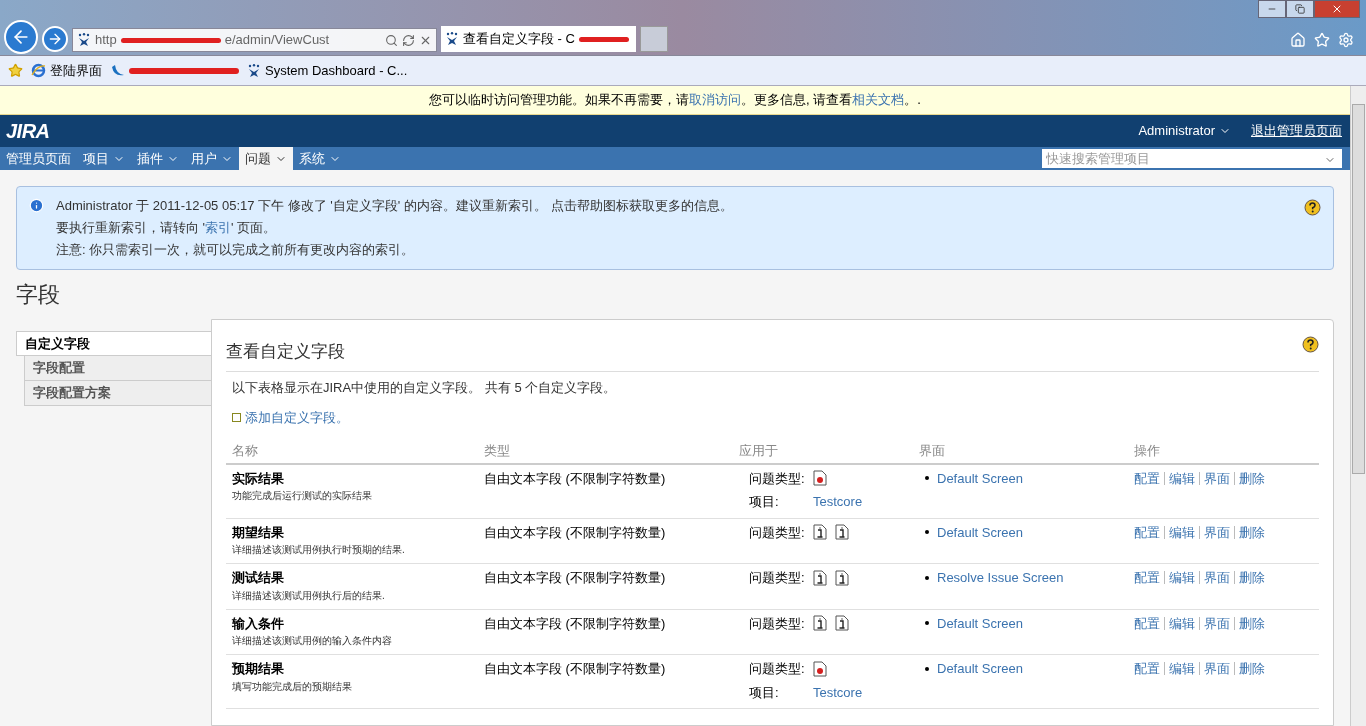 This screenshot has width=1366, height=726. Describe the element at coordinates (1223, 452) in the screenshot. I see `column-header: 操作` at that location.